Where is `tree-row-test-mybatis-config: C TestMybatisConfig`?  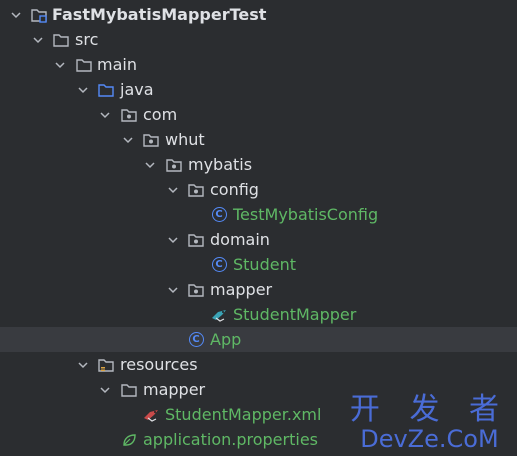
tree-row-test-mybatis-config: C TestMybatisConfig is located at coordinates (258, 214).